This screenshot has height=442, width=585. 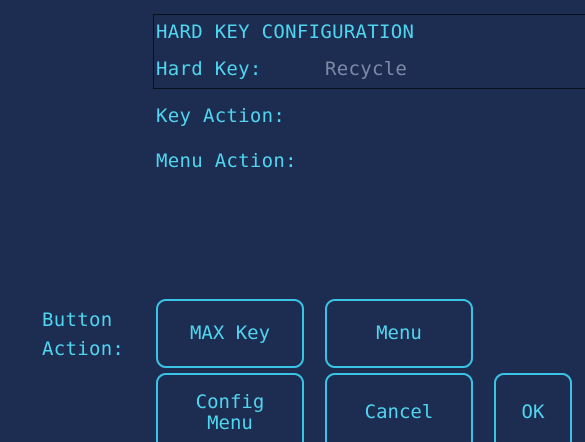 What do you see at coordinates (285, 32) in the screenshot?
I see `page-title: HARD KEY CONFIGURATION` at bounding box center [285, 32].